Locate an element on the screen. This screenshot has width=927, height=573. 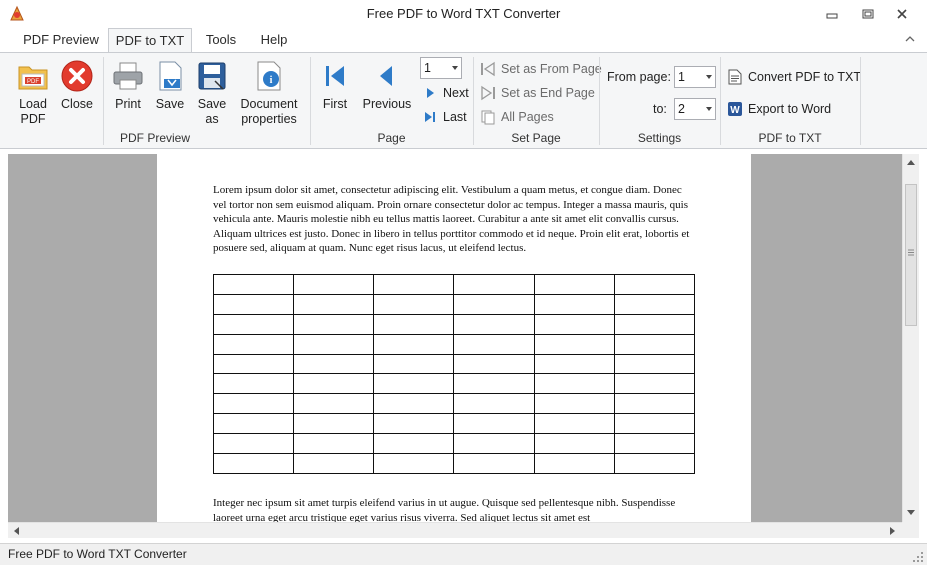
status-text: Free PDF to Word TXT Converter is located at coordinates (97, 554).